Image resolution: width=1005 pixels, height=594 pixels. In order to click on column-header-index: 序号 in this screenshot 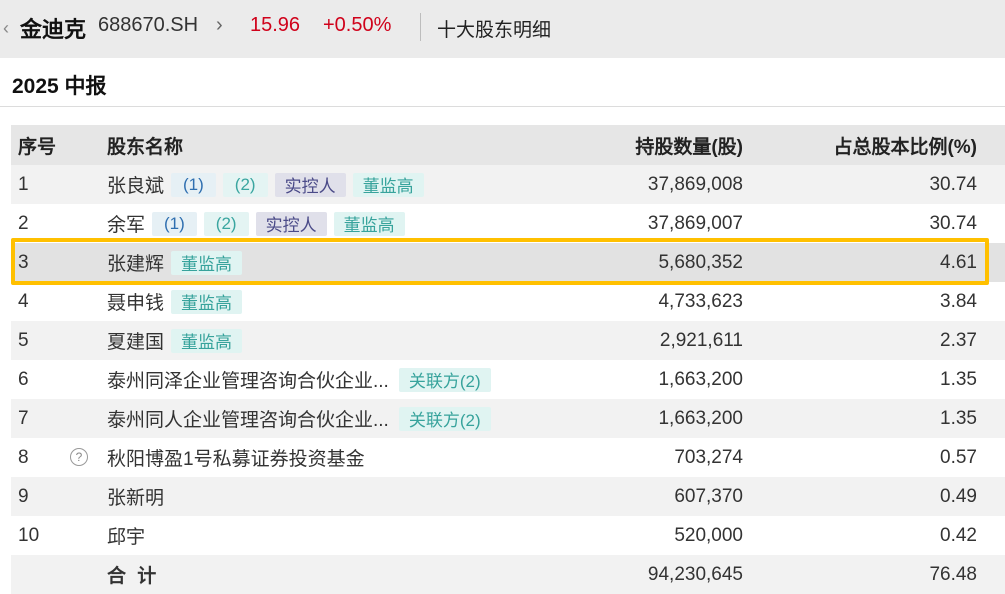, I will do `click(37, 147)`.